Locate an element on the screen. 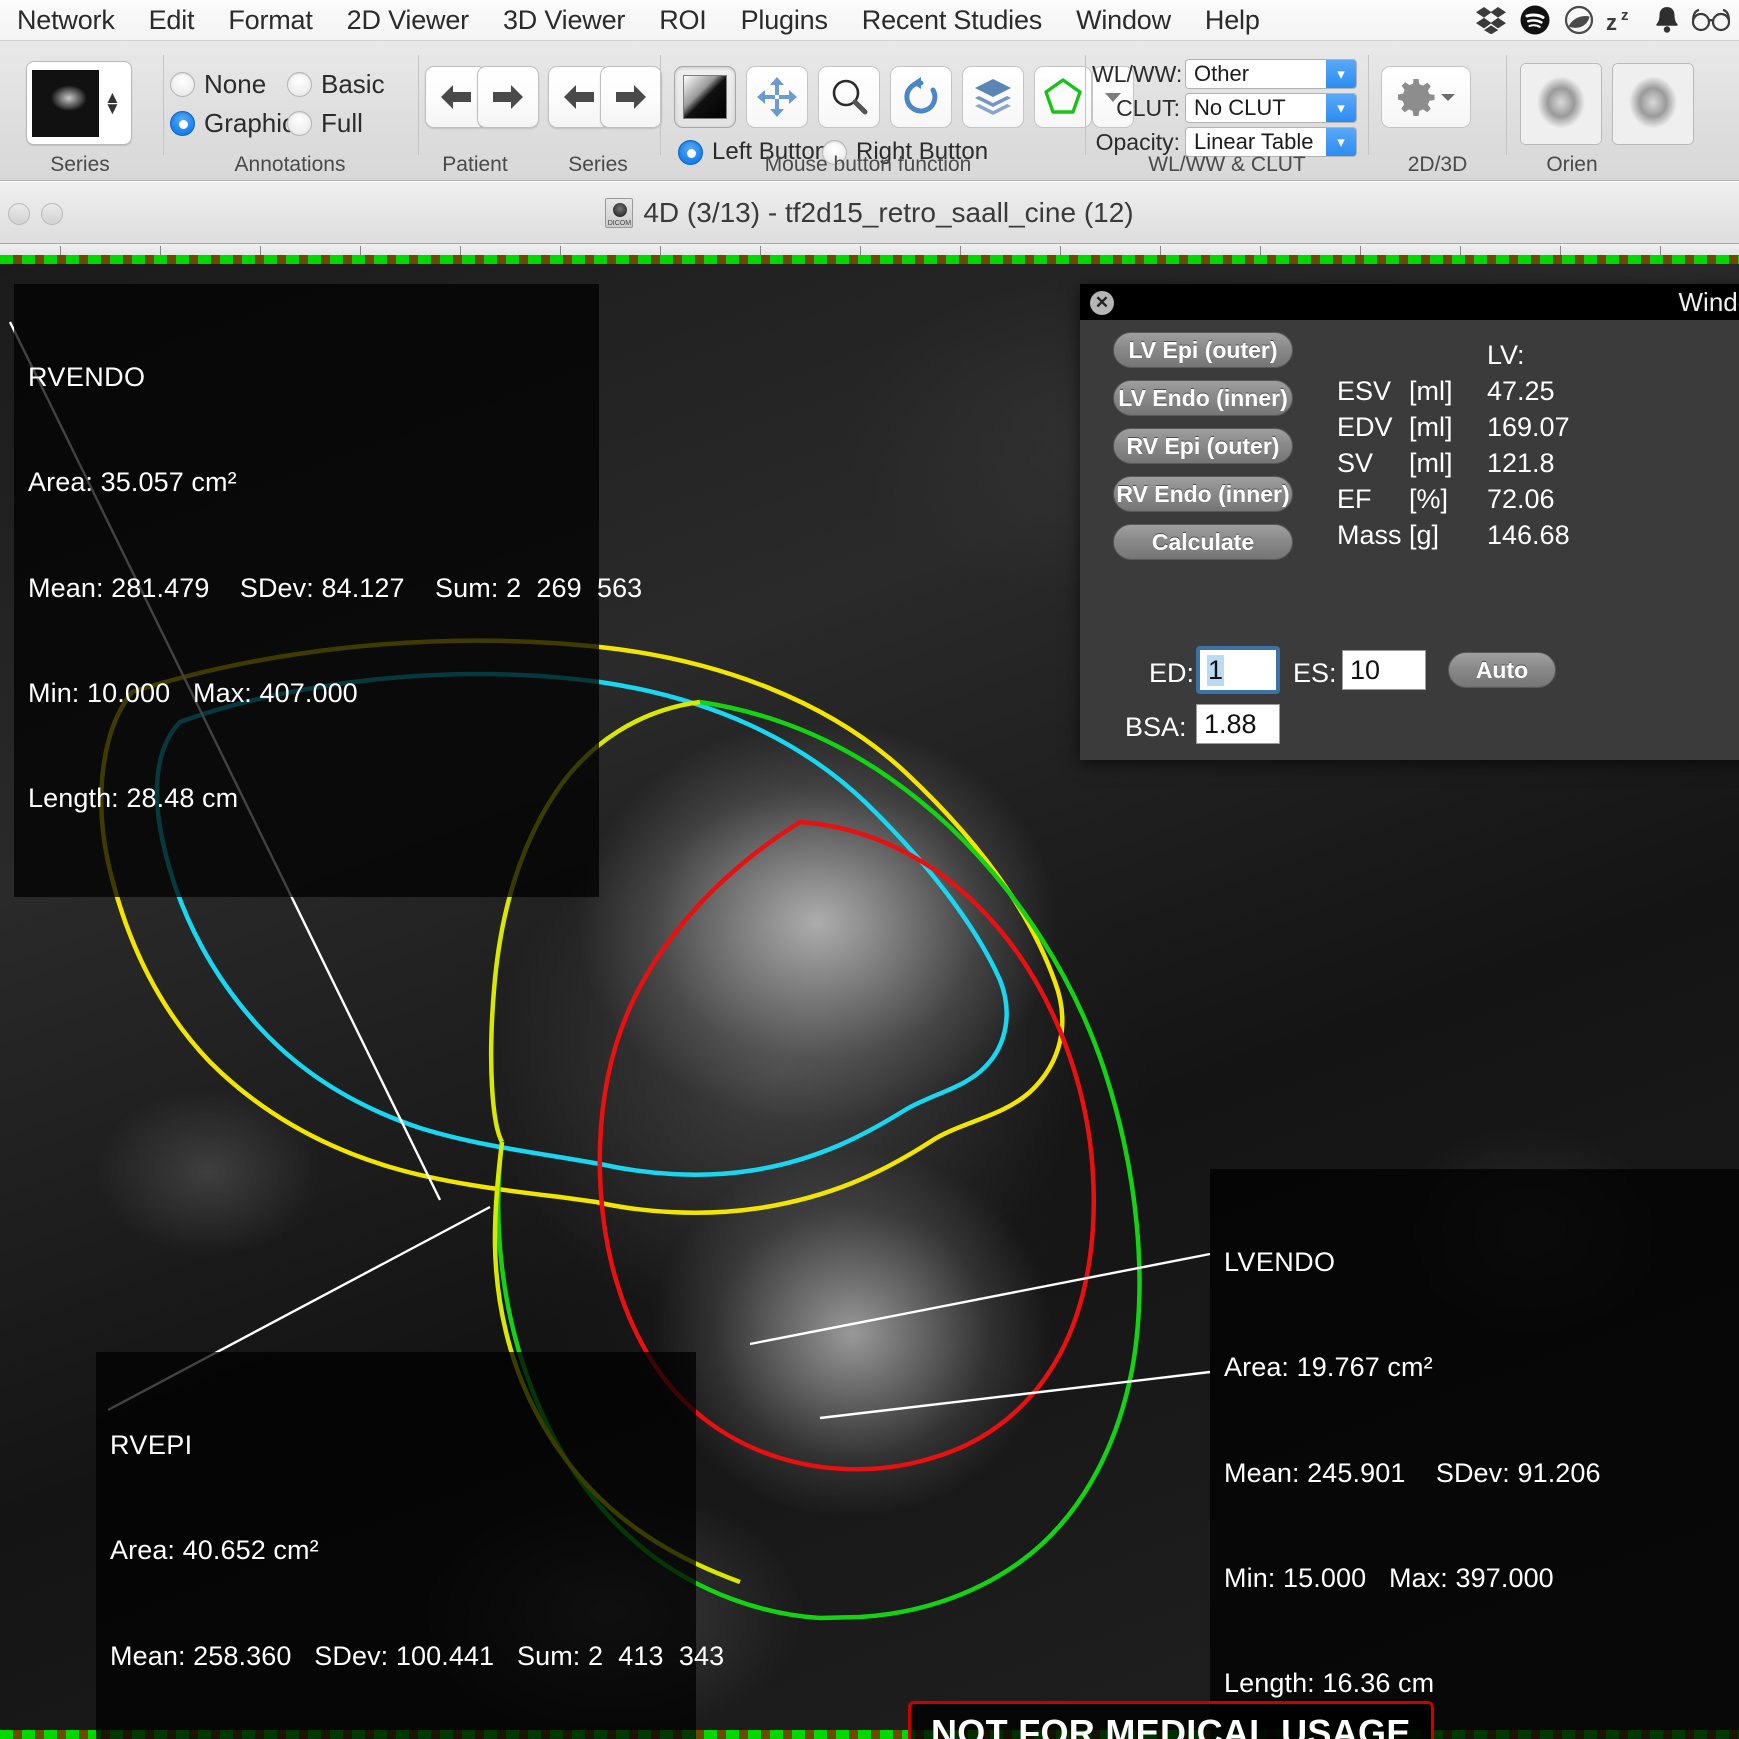 The height and width of the screenshot is (1739, 1739). roi-polygon-icon is located at coordinates (1063, 96).